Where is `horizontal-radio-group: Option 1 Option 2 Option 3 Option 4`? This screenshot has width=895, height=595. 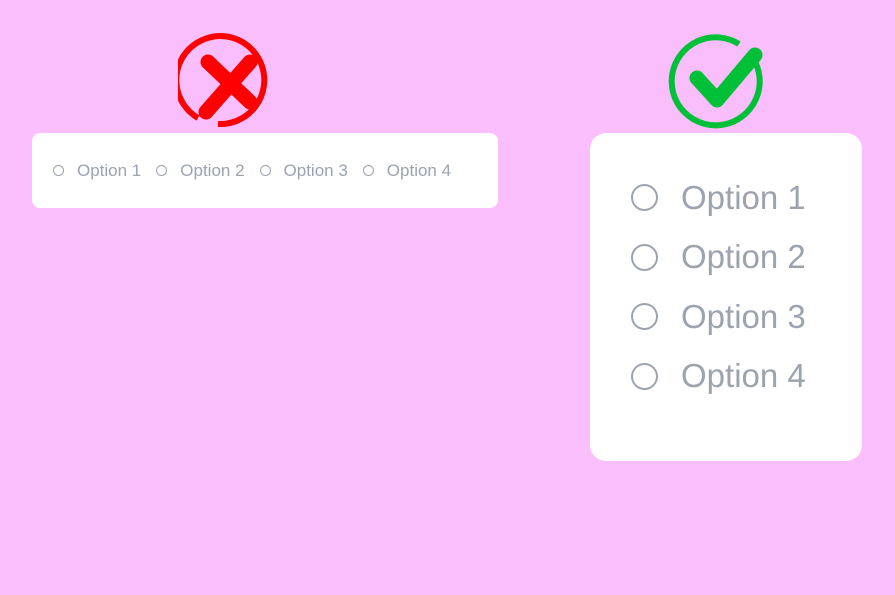 horizontal-radio-group: Option 1 Option 2 Option 3 Option 4 is located at coordinates (265, 170).